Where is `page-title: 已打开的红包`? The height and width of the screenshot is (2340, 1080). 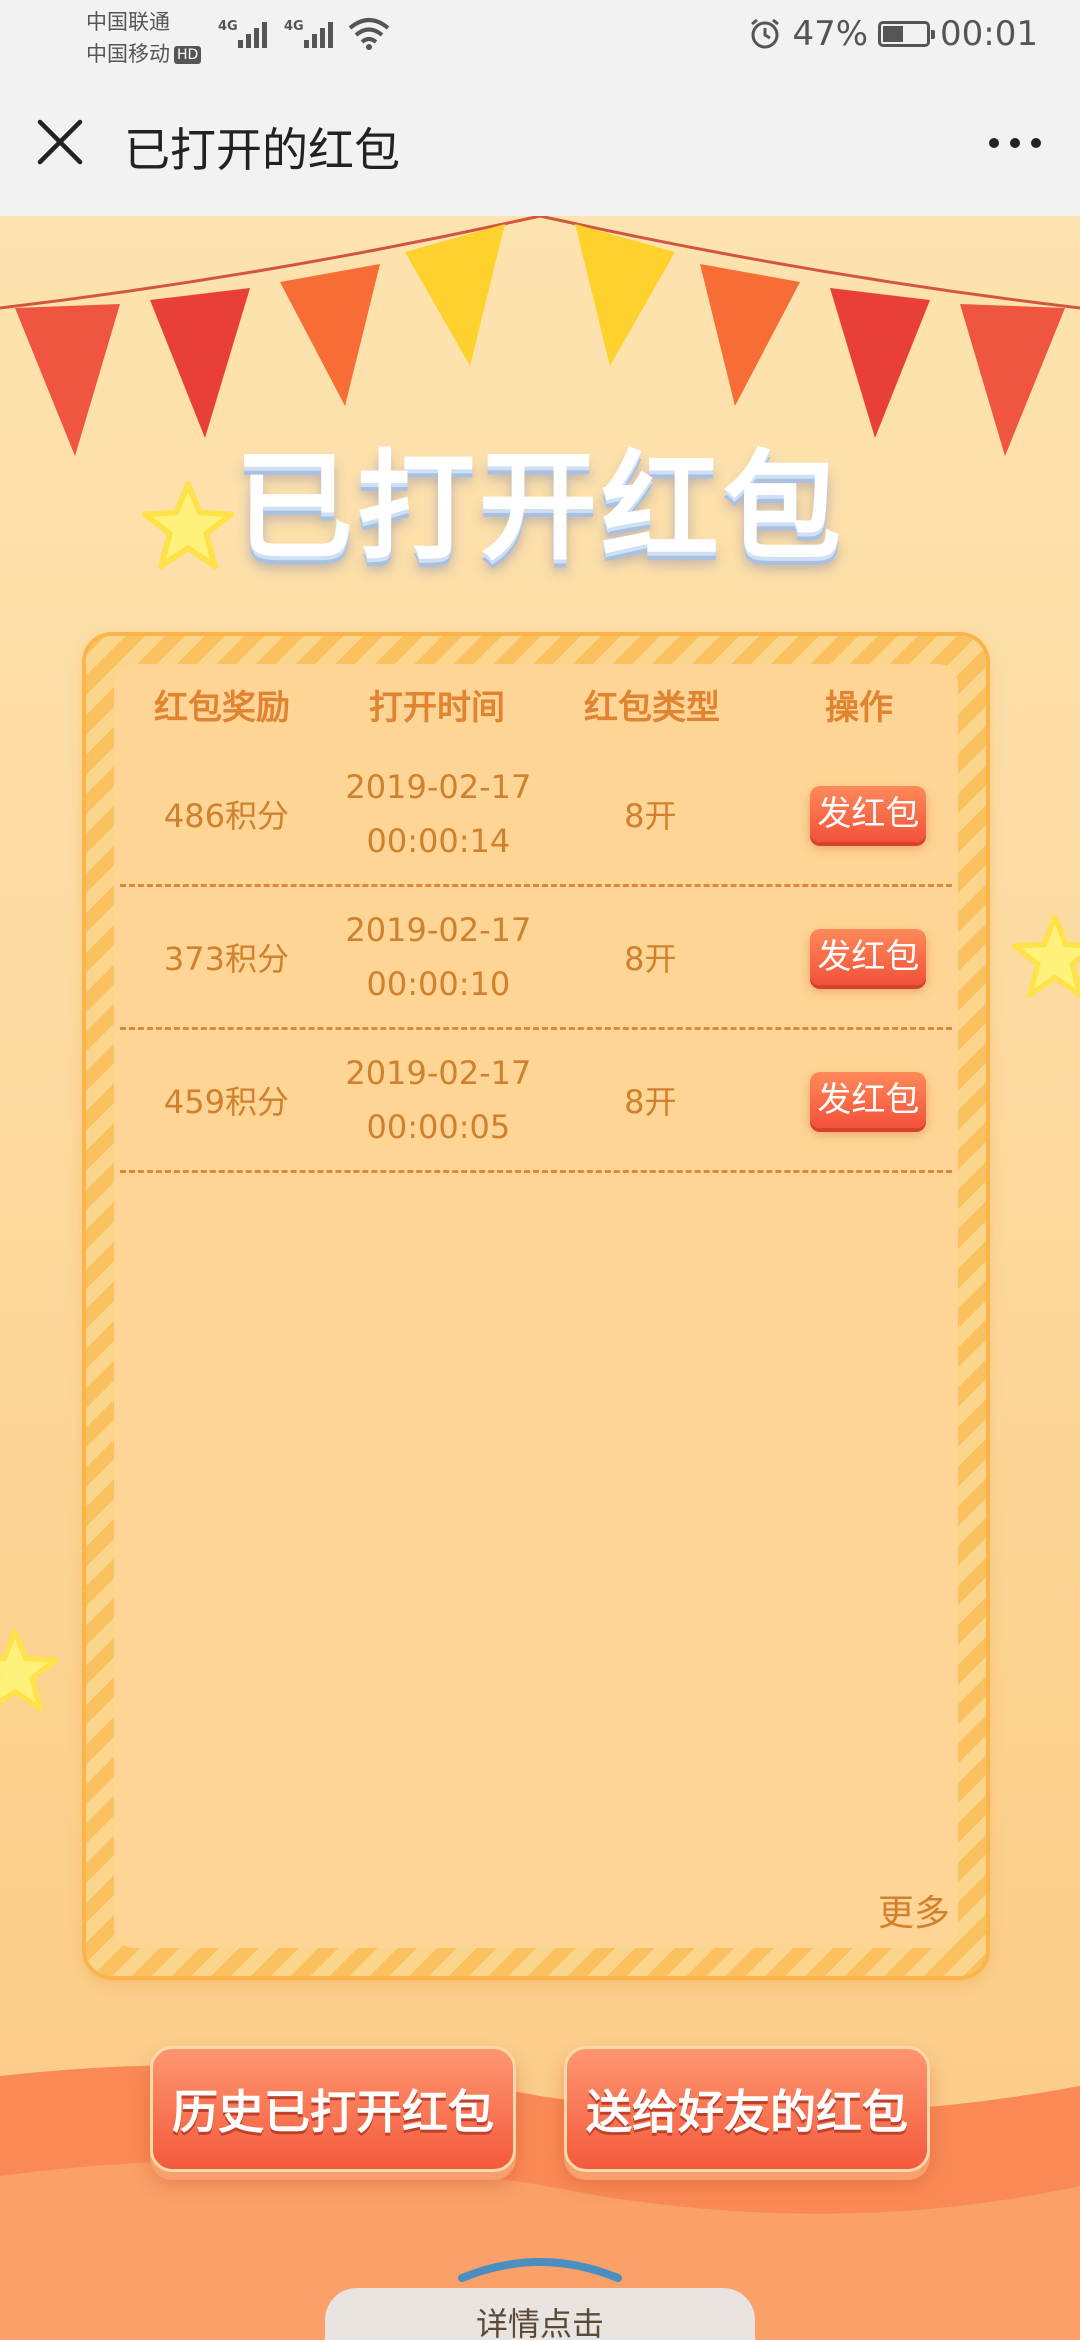
page-title: 已打开的红包 is located at coordinates (262, 150).